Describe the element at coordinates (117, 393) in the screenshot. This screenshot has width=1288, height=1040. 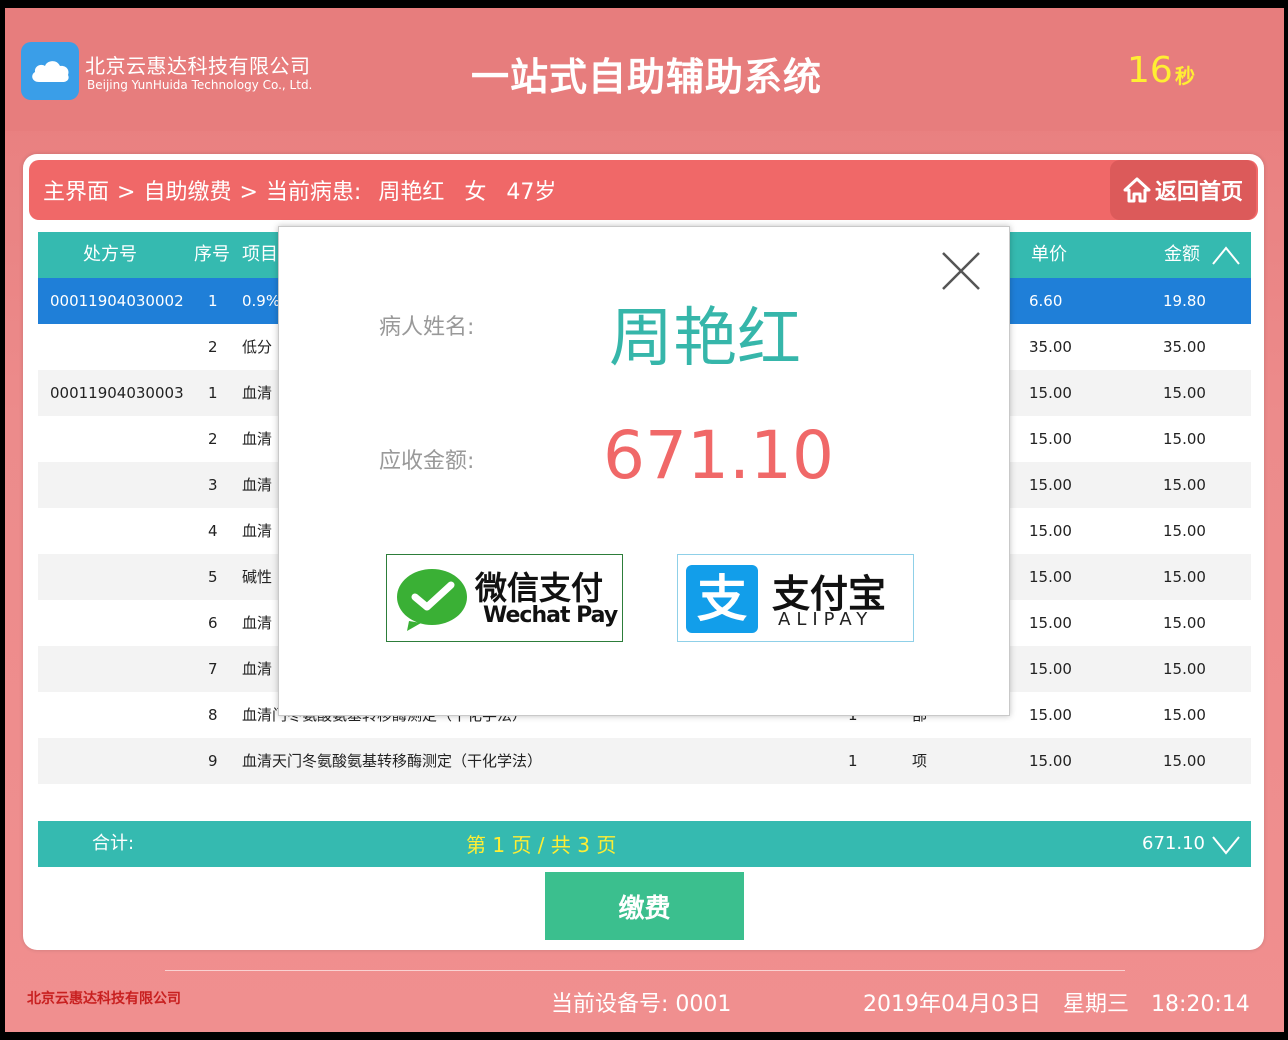
I see `cell-rx: 00011904030003` at that location.